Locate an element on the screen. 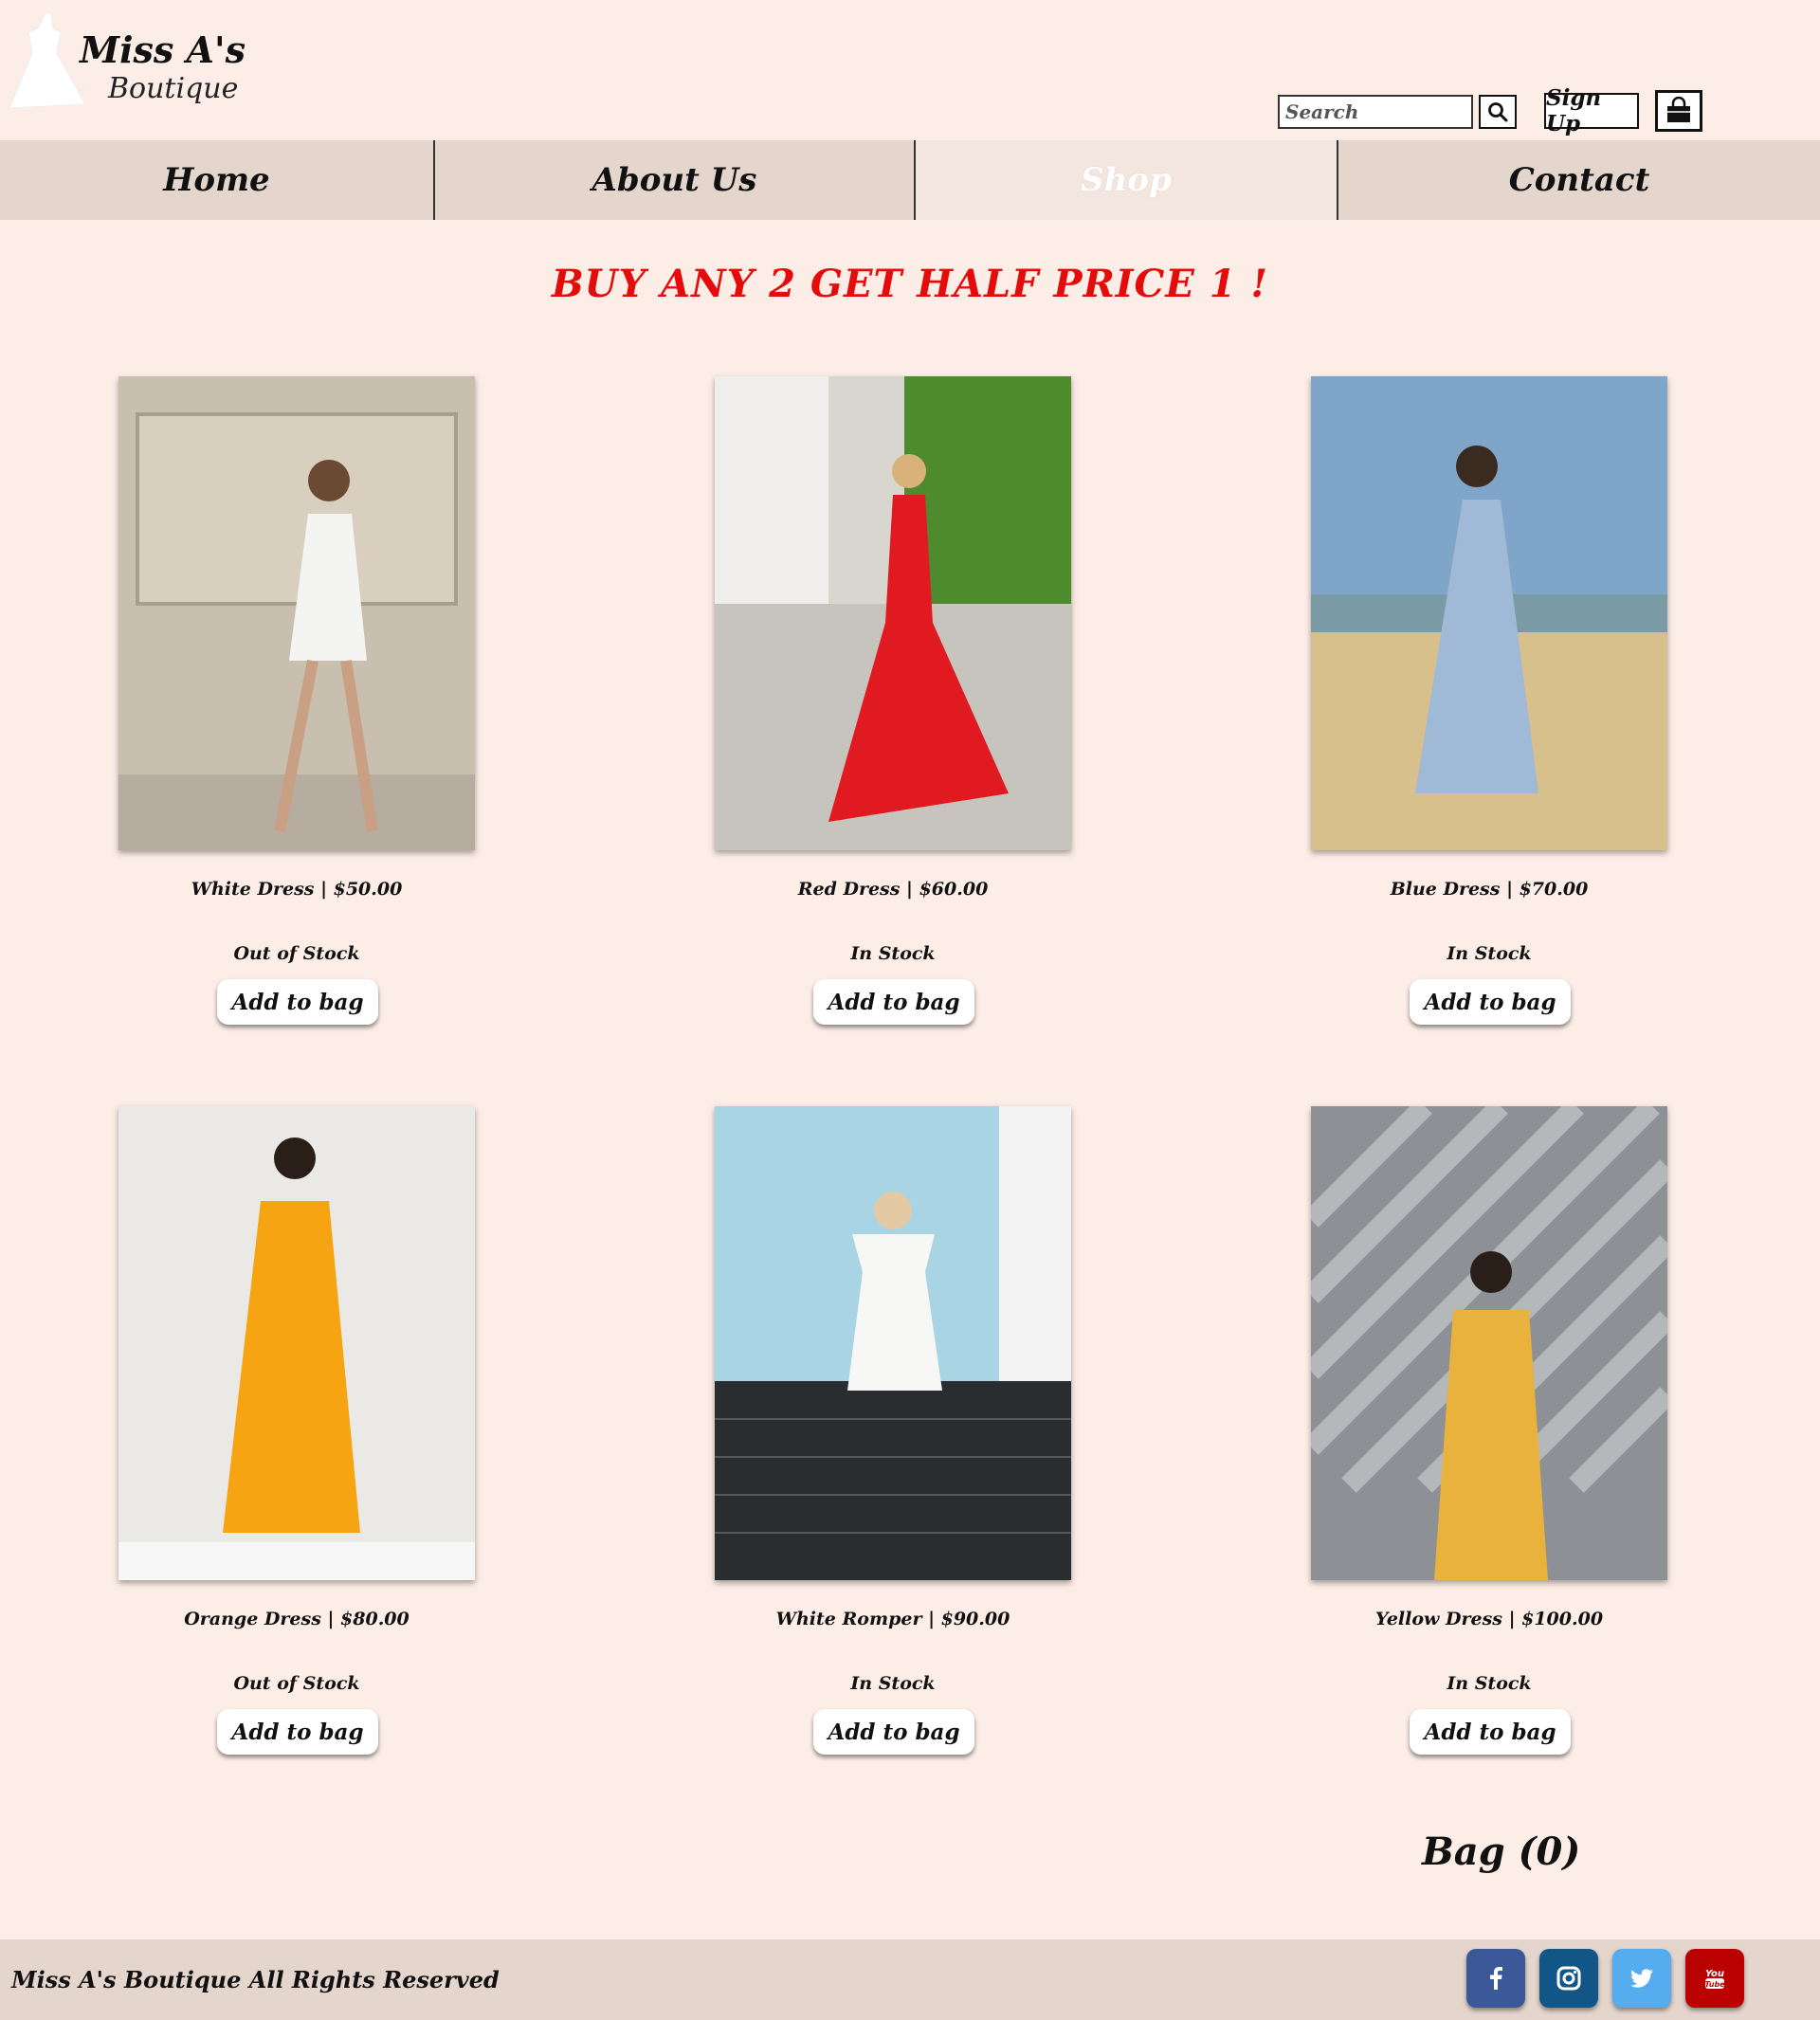 The image size is (1820, 2020). facebook-icon is located at coordinates (1496, 1979).